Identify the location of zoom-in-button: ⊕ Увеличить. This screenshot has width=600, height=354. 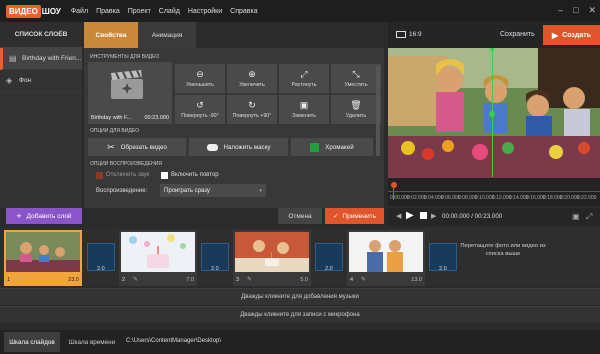
(252, 78).